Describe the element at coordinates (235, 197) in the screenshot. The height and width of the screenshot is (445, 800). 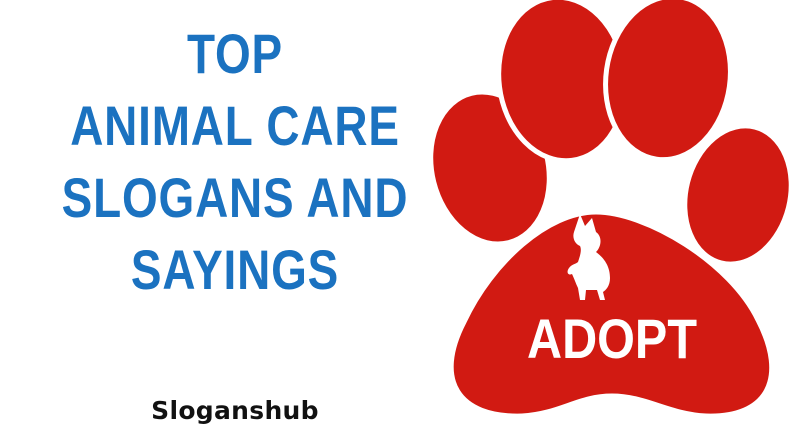
I see `headline-line-3: SLOGANS AND` at that location.